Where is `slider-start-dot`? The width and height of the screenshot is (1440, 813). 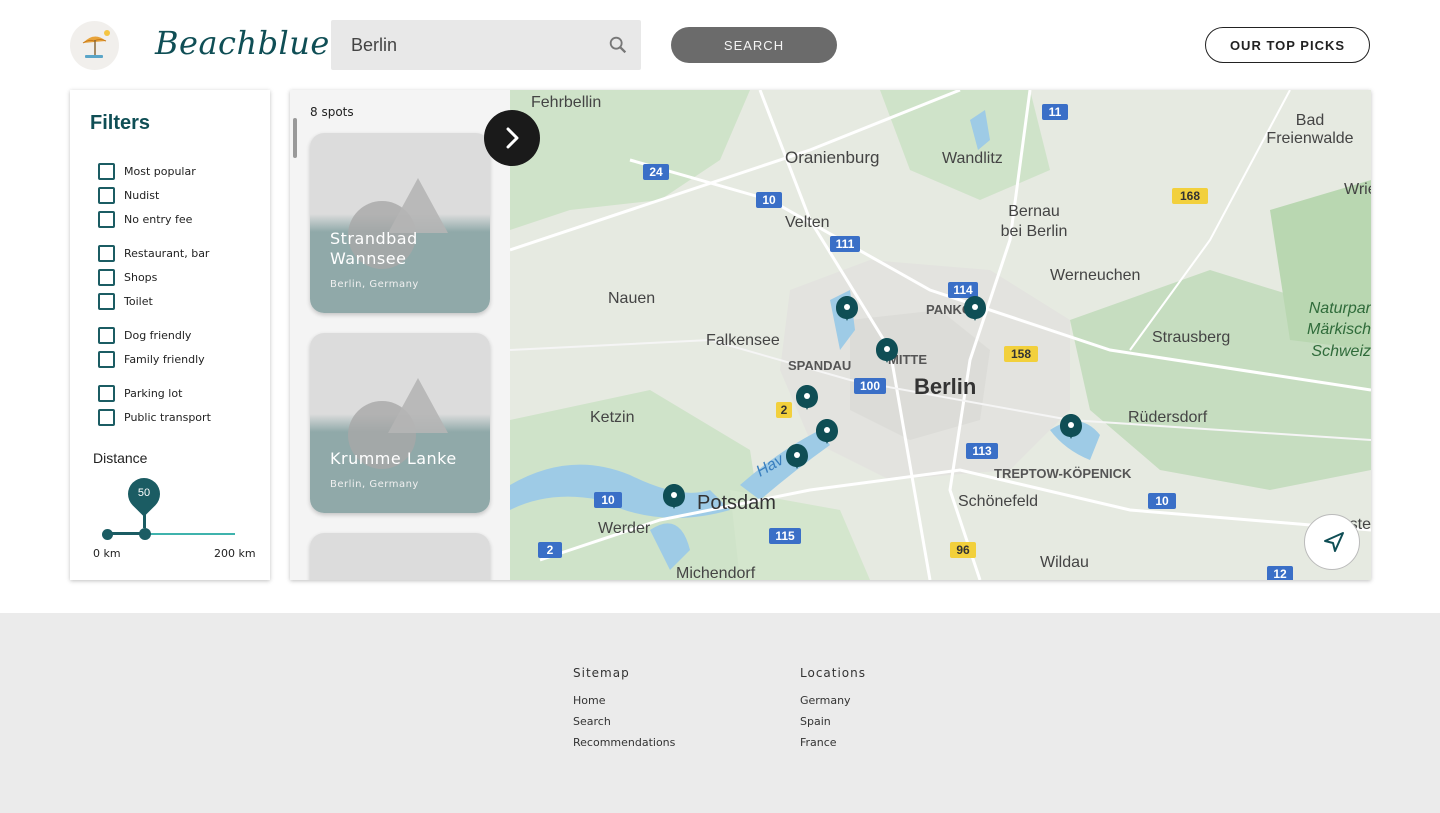
slider-start-dot is located at coordinates (107, 534).